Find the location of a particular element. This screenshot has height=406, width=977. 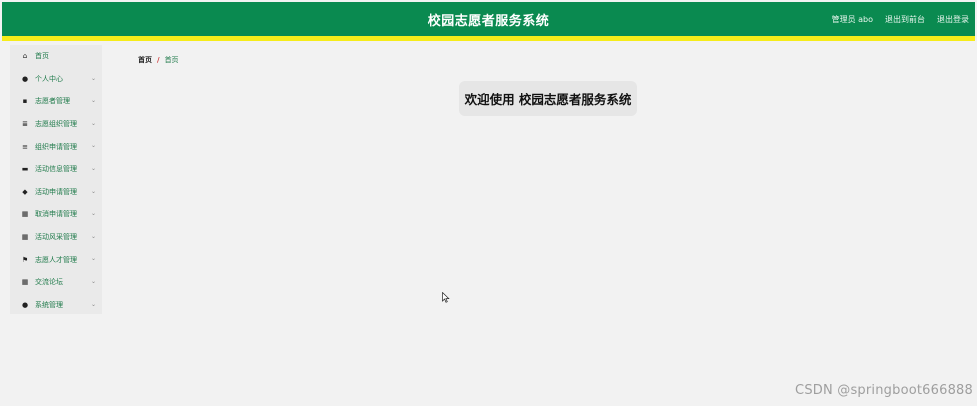

flag-icon: ⚑ is located at coordinates (25, 259).